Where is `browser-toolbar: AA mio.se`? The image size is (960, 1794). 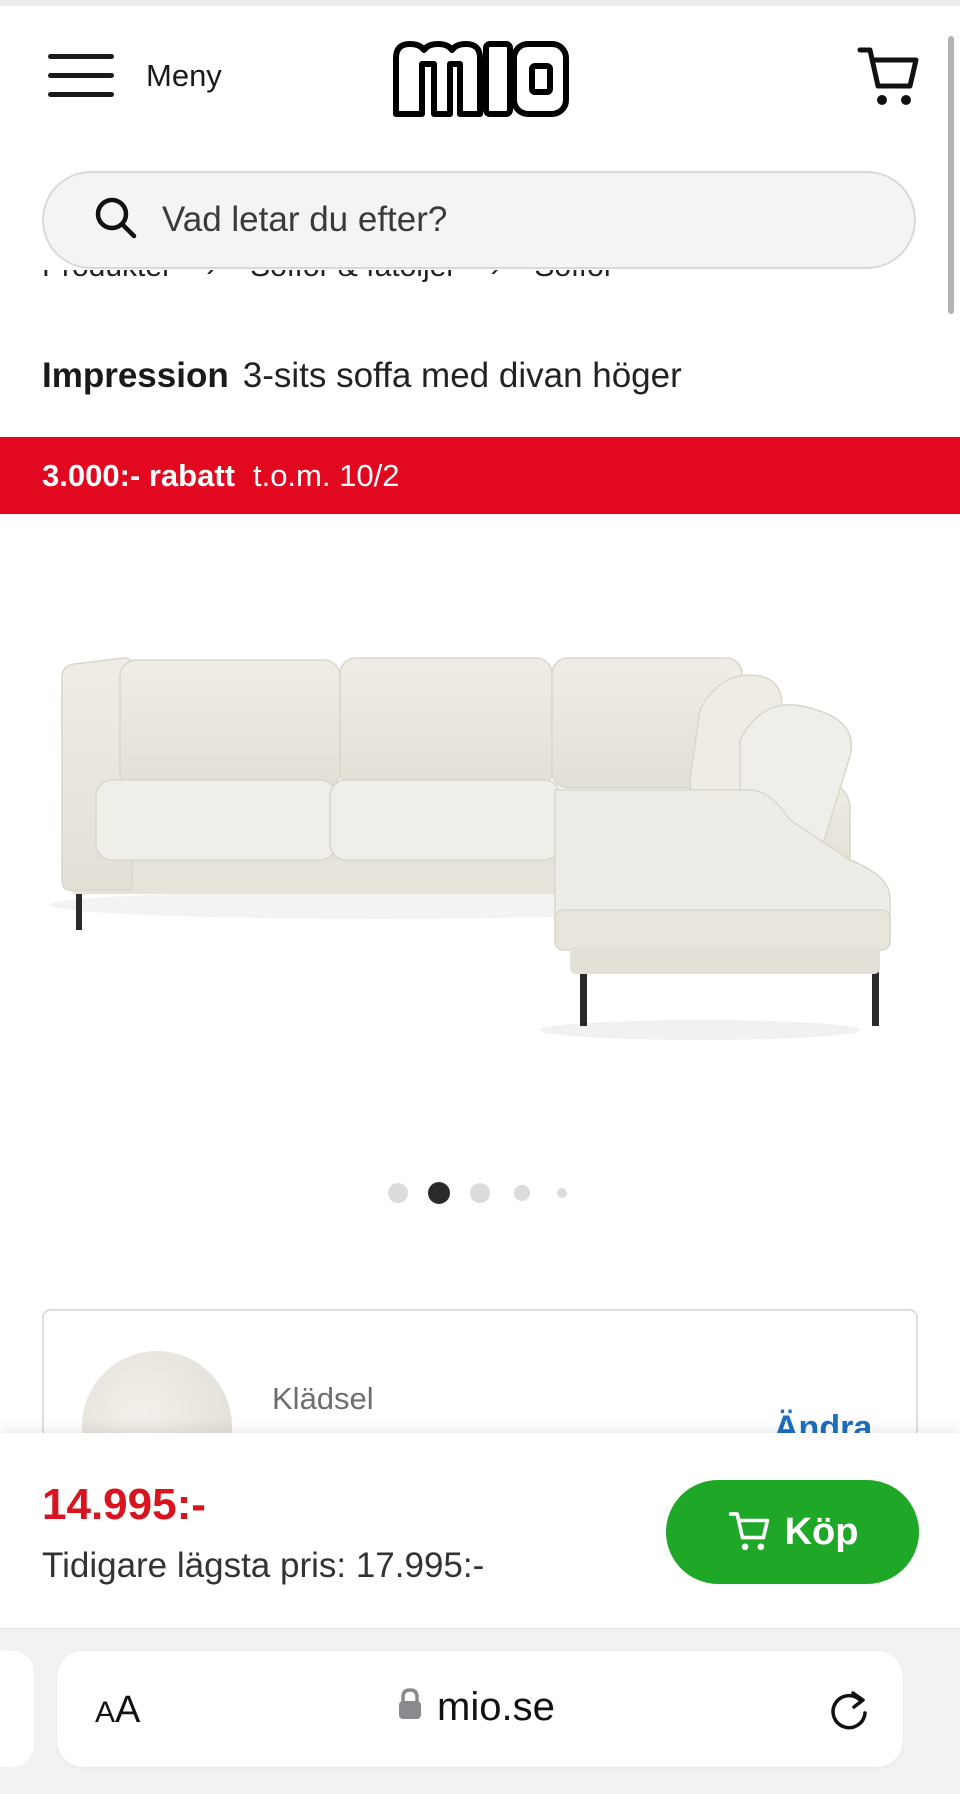
browser-toolbar: AA mio.se is located at coordinates (480, 1711).